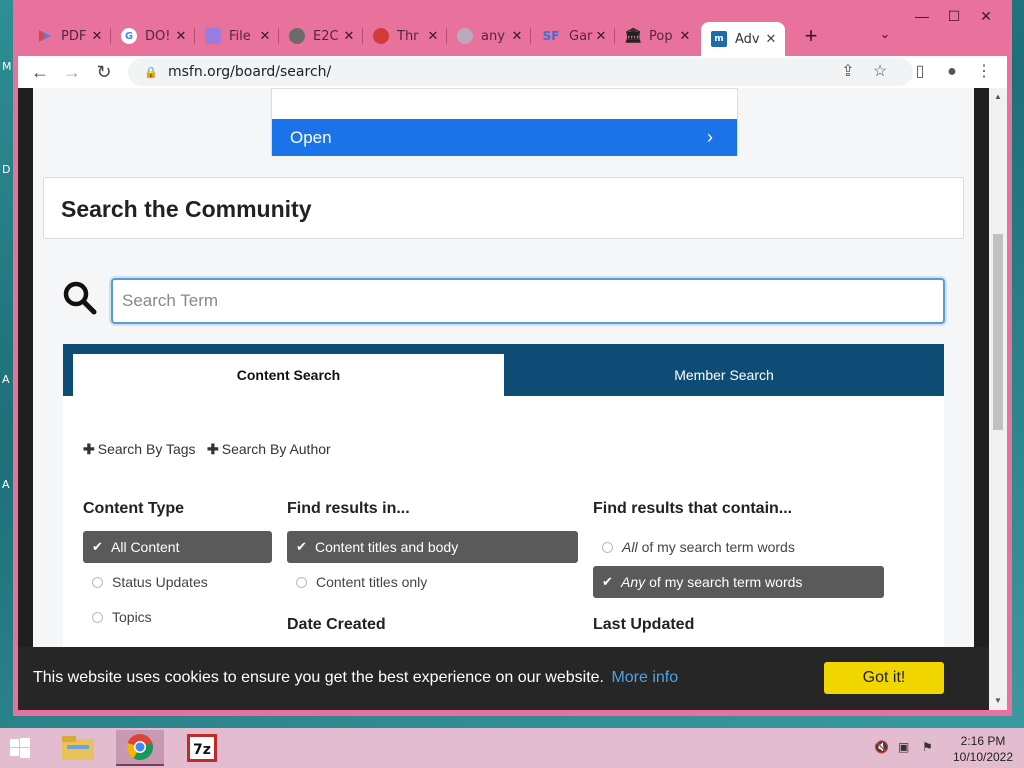 This screenshot has height=768, width=1024. I want to click on tab-label: PDF, so click(74, 36).